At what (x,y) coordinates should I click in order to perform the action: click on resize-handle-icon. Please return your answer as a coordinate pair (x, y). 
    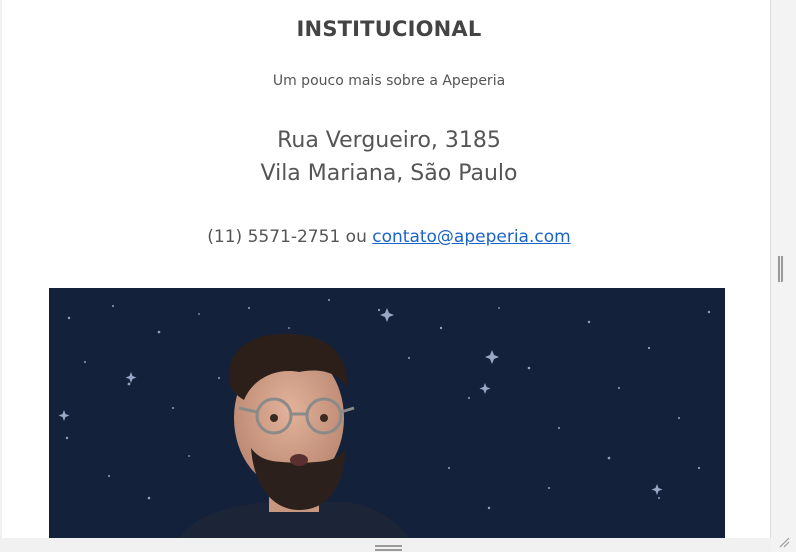
    Looking at the image, I should click on (388, 548).